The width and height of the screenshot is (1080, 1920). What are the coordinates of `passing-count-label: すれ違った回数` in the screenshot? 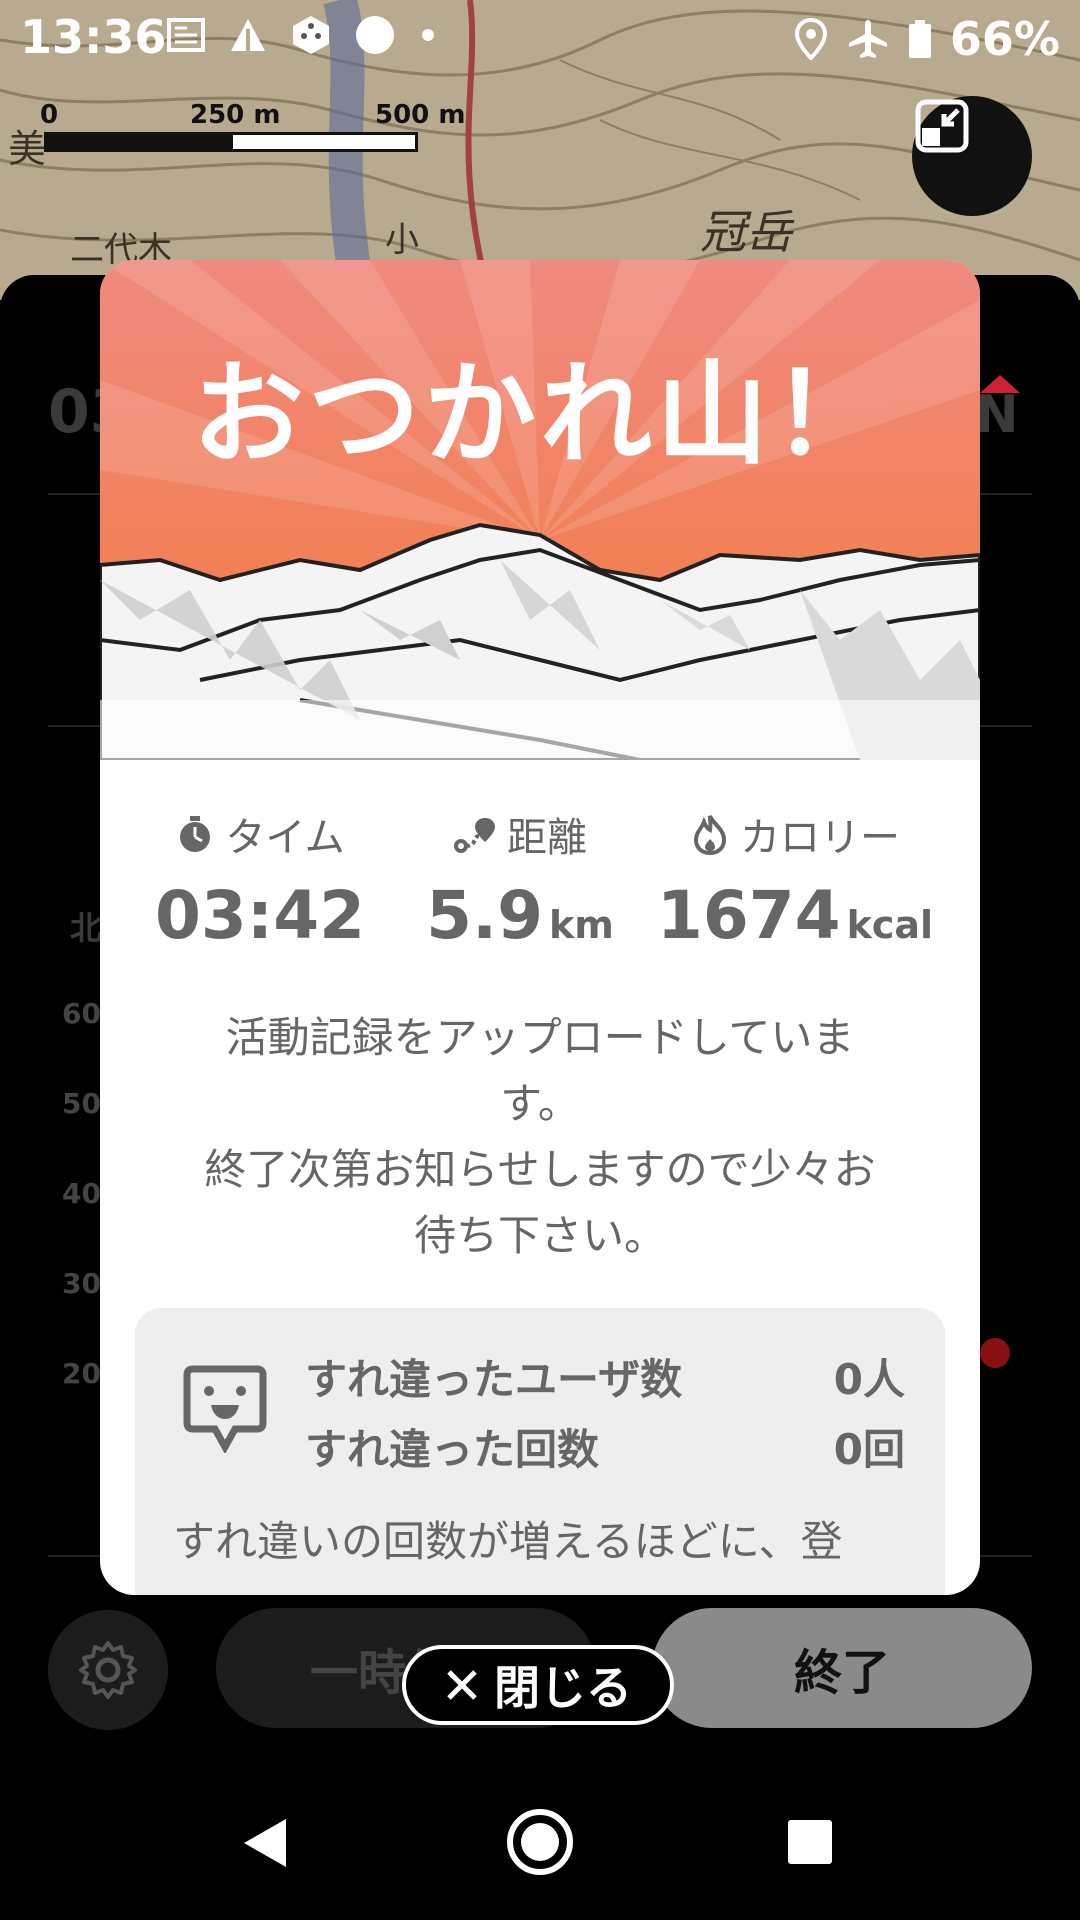 It's located at (452, 1449).